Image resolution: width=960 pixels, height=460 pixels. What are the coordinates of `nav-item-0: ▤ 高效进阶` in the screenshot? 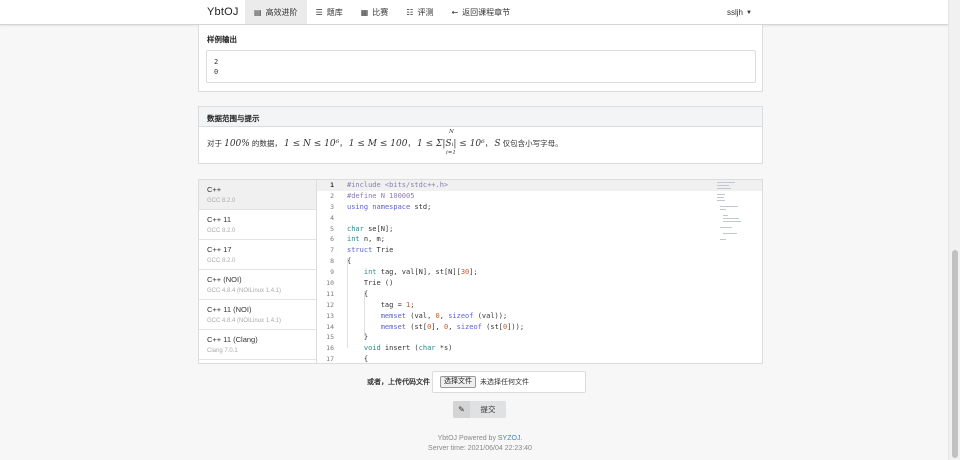 It's located at (276, 12).